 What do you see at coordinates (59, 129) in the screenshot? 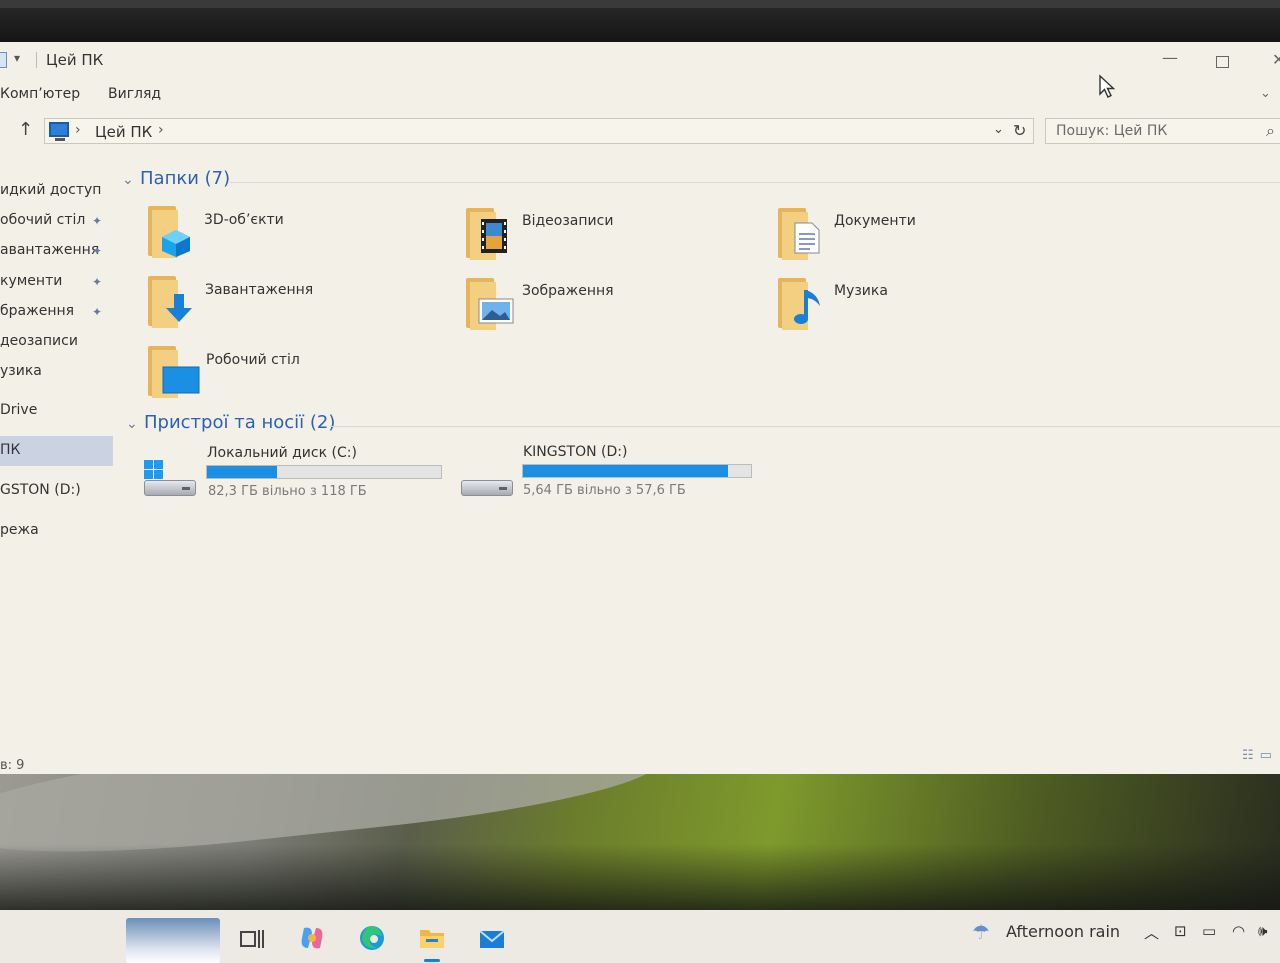
I see `this-pc-icon` at bounding box center [59, 129].